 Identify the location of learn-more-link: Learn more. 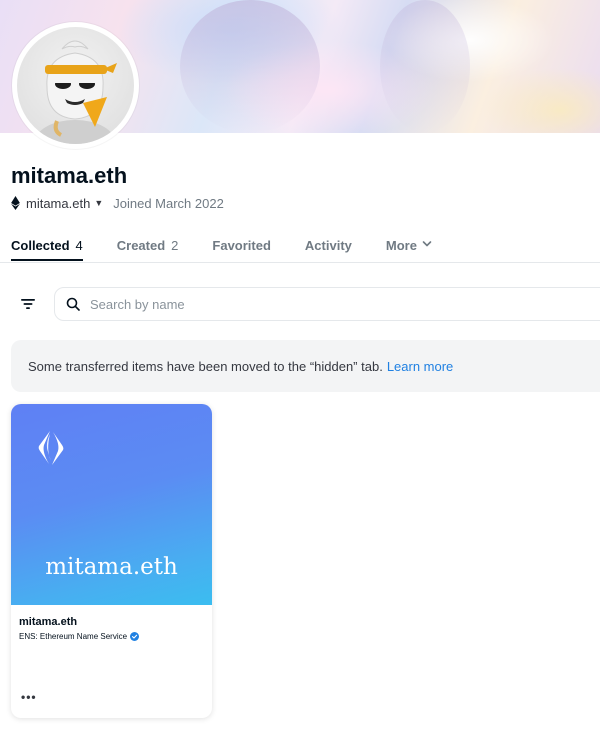
(420, 366).